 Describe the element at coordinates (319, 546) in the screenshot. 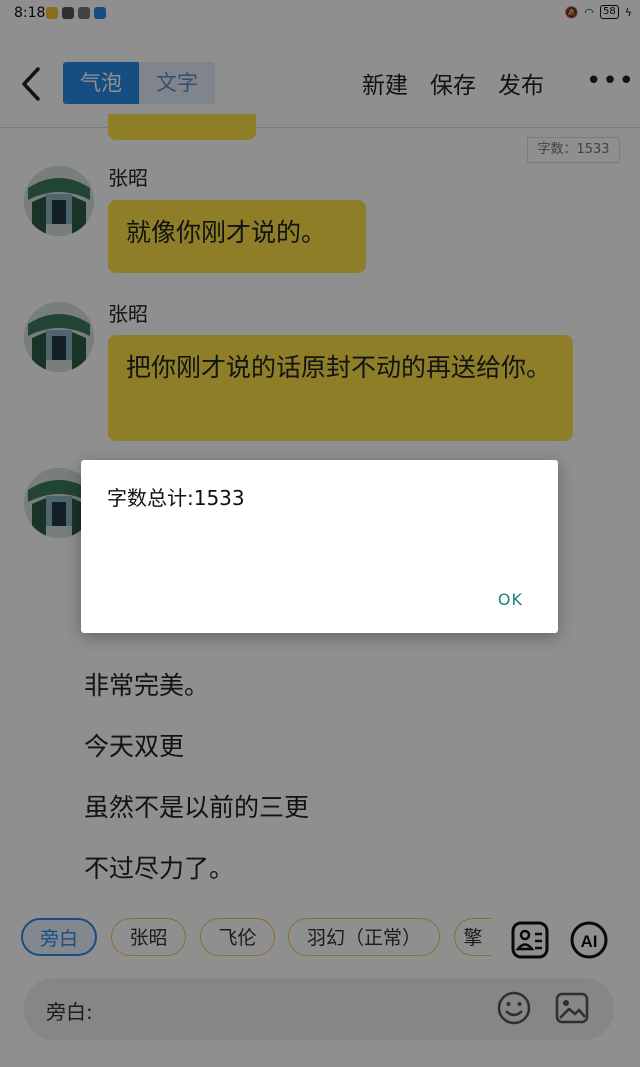

I see `word-count-dialog: 字数总计:1533 OK` at that location.